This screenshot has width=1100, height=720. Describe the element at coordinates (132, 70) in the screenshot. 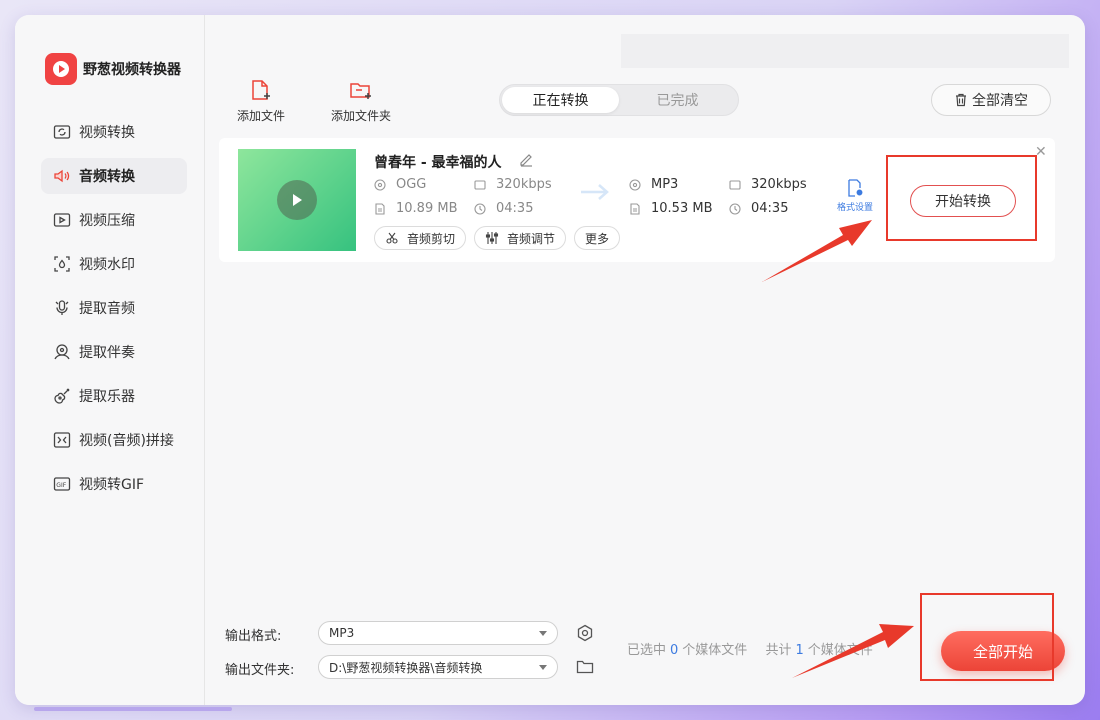

I see `app-name: 野葱视频转换器` at that location.